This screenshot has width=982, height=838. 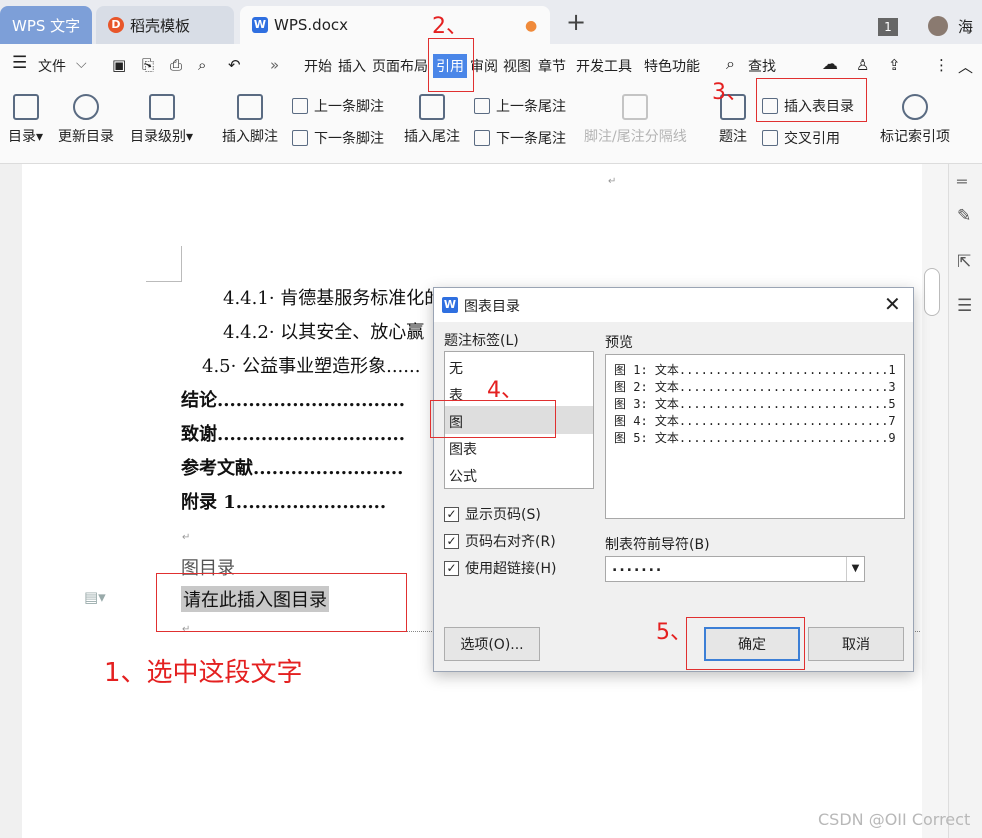 I want to click on annotation-step3: 3、, so click(x=730, y=92).